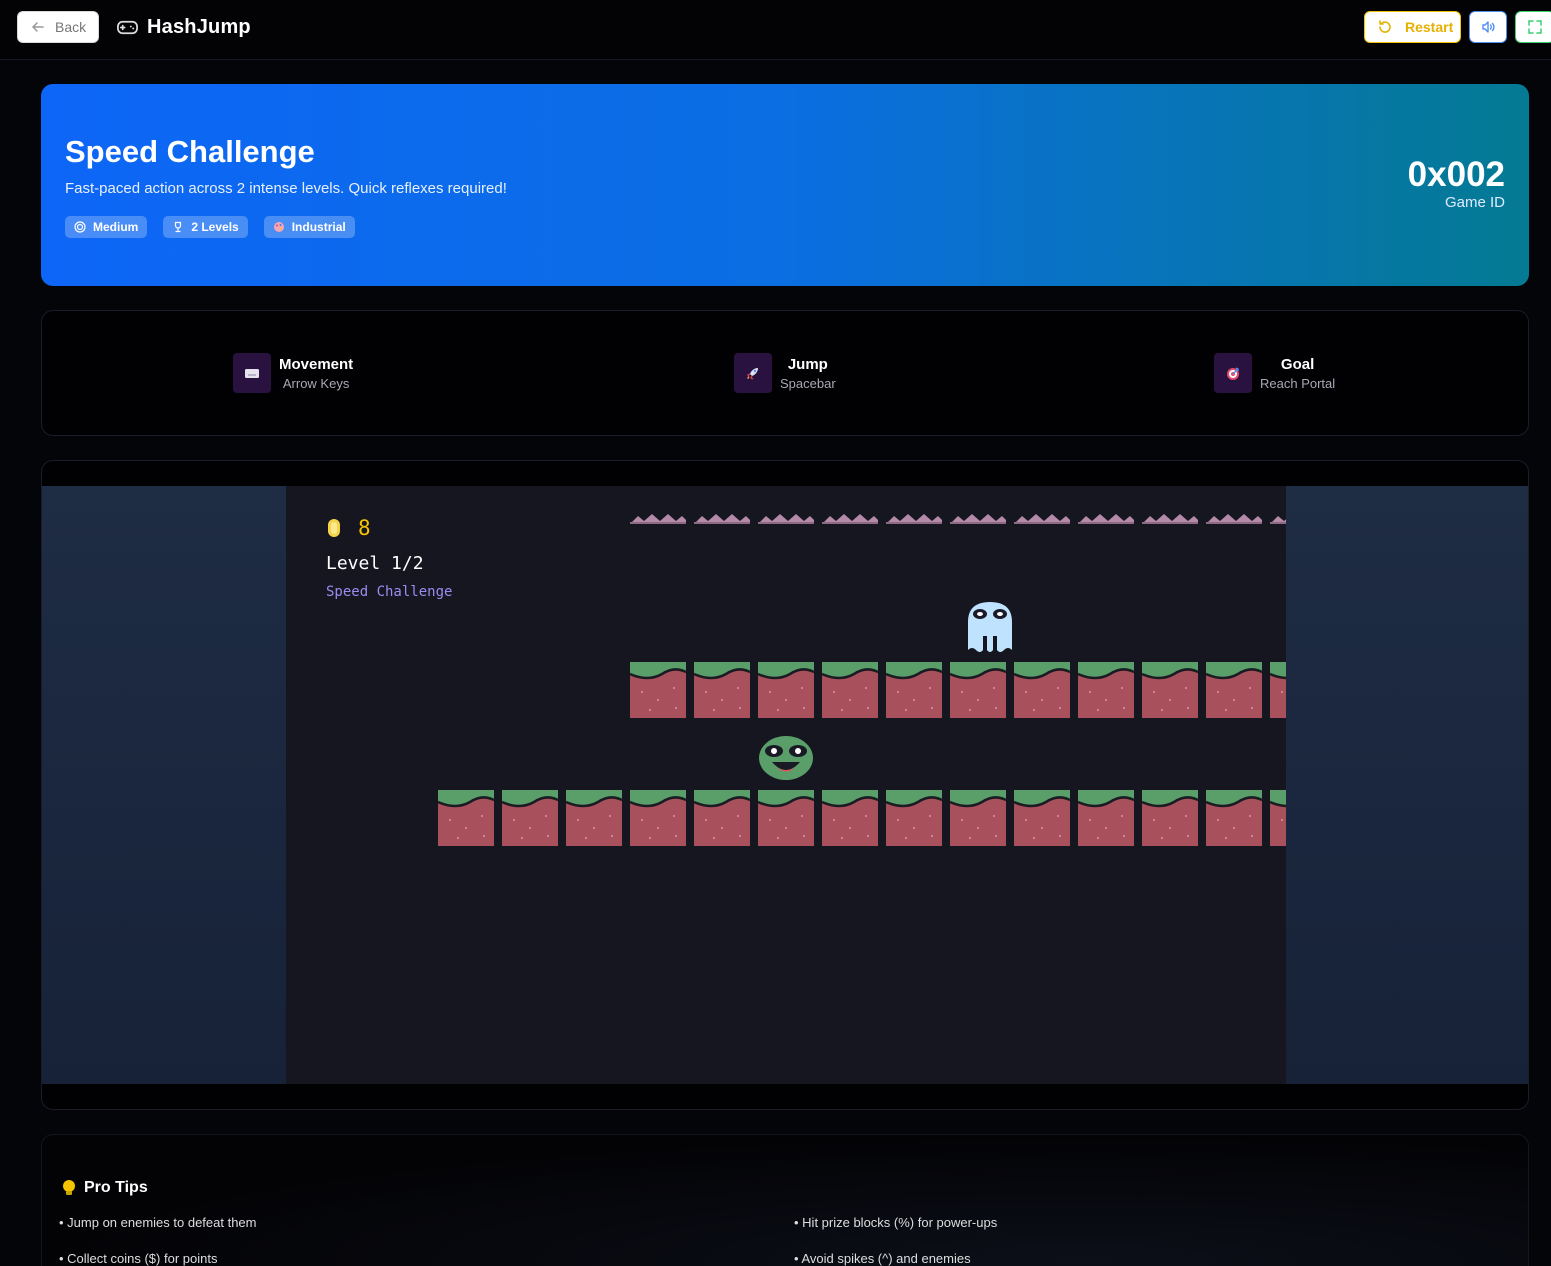 This screenshot has height=1266, width=1551. What do you see at coordinates (318, 227) in the screenshot?
I see `theme-tag-label: Industrial` at bounding box center [318, 227].